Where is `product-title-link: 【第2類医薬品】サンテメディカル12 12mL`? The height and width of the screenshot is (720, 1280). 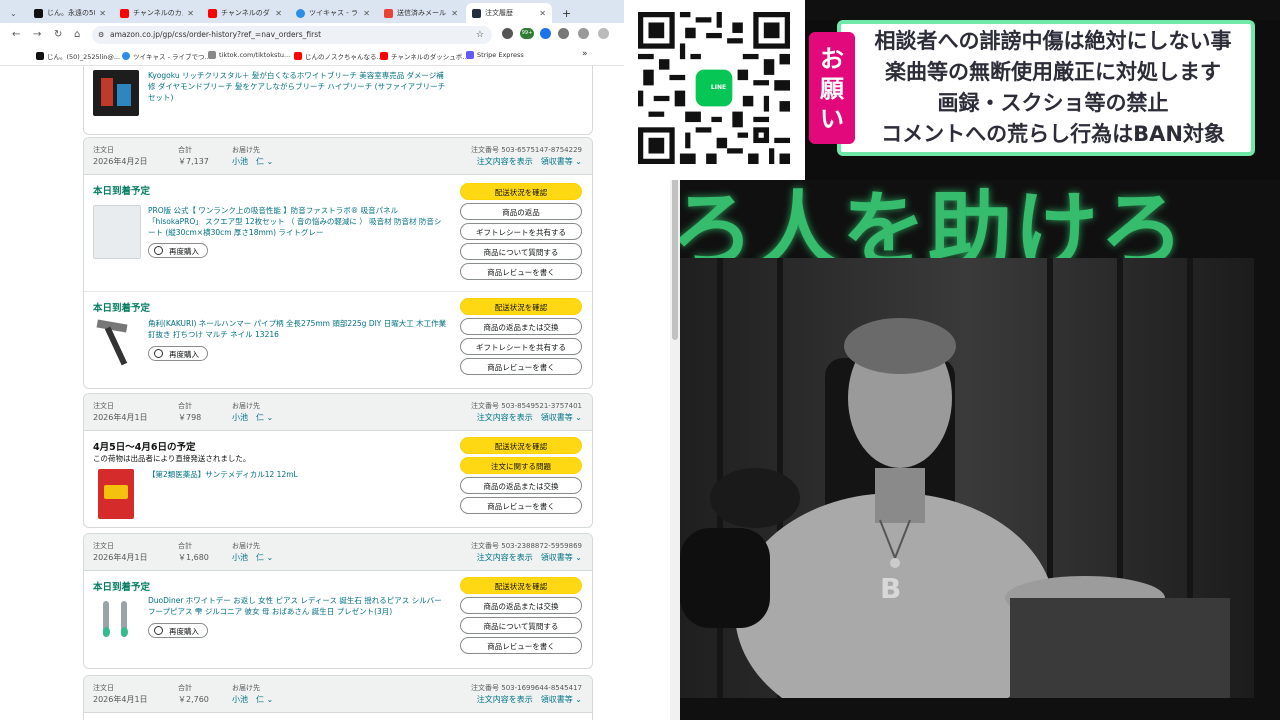
product-title-link: 【第2類医薬品】サンテメディカル12 12mL is located at coordinates (298, 474).